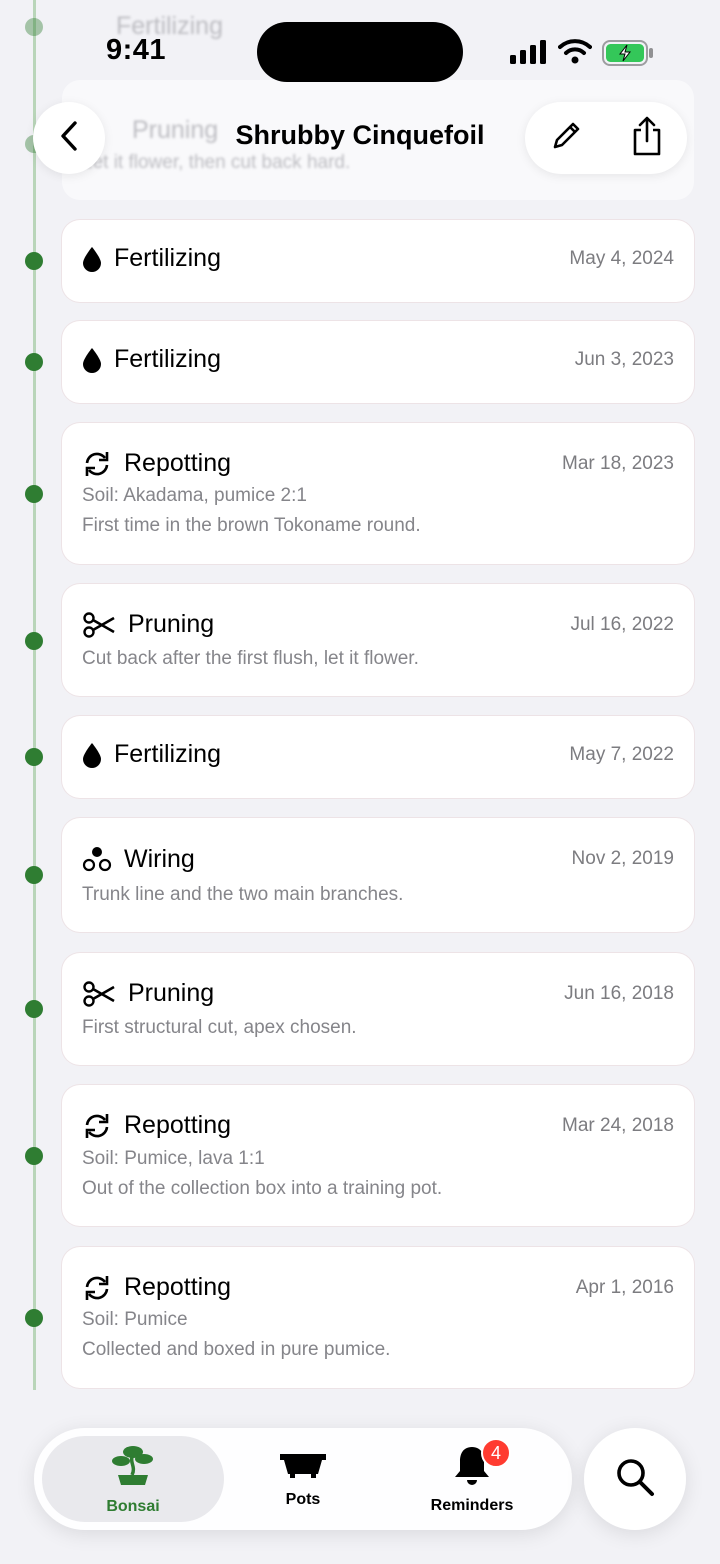 This screenshot has height=1564, width=720. Describe the element at coordinates (472, 1505) in the screenshot. I see `tab-label: Reminders` at that location.